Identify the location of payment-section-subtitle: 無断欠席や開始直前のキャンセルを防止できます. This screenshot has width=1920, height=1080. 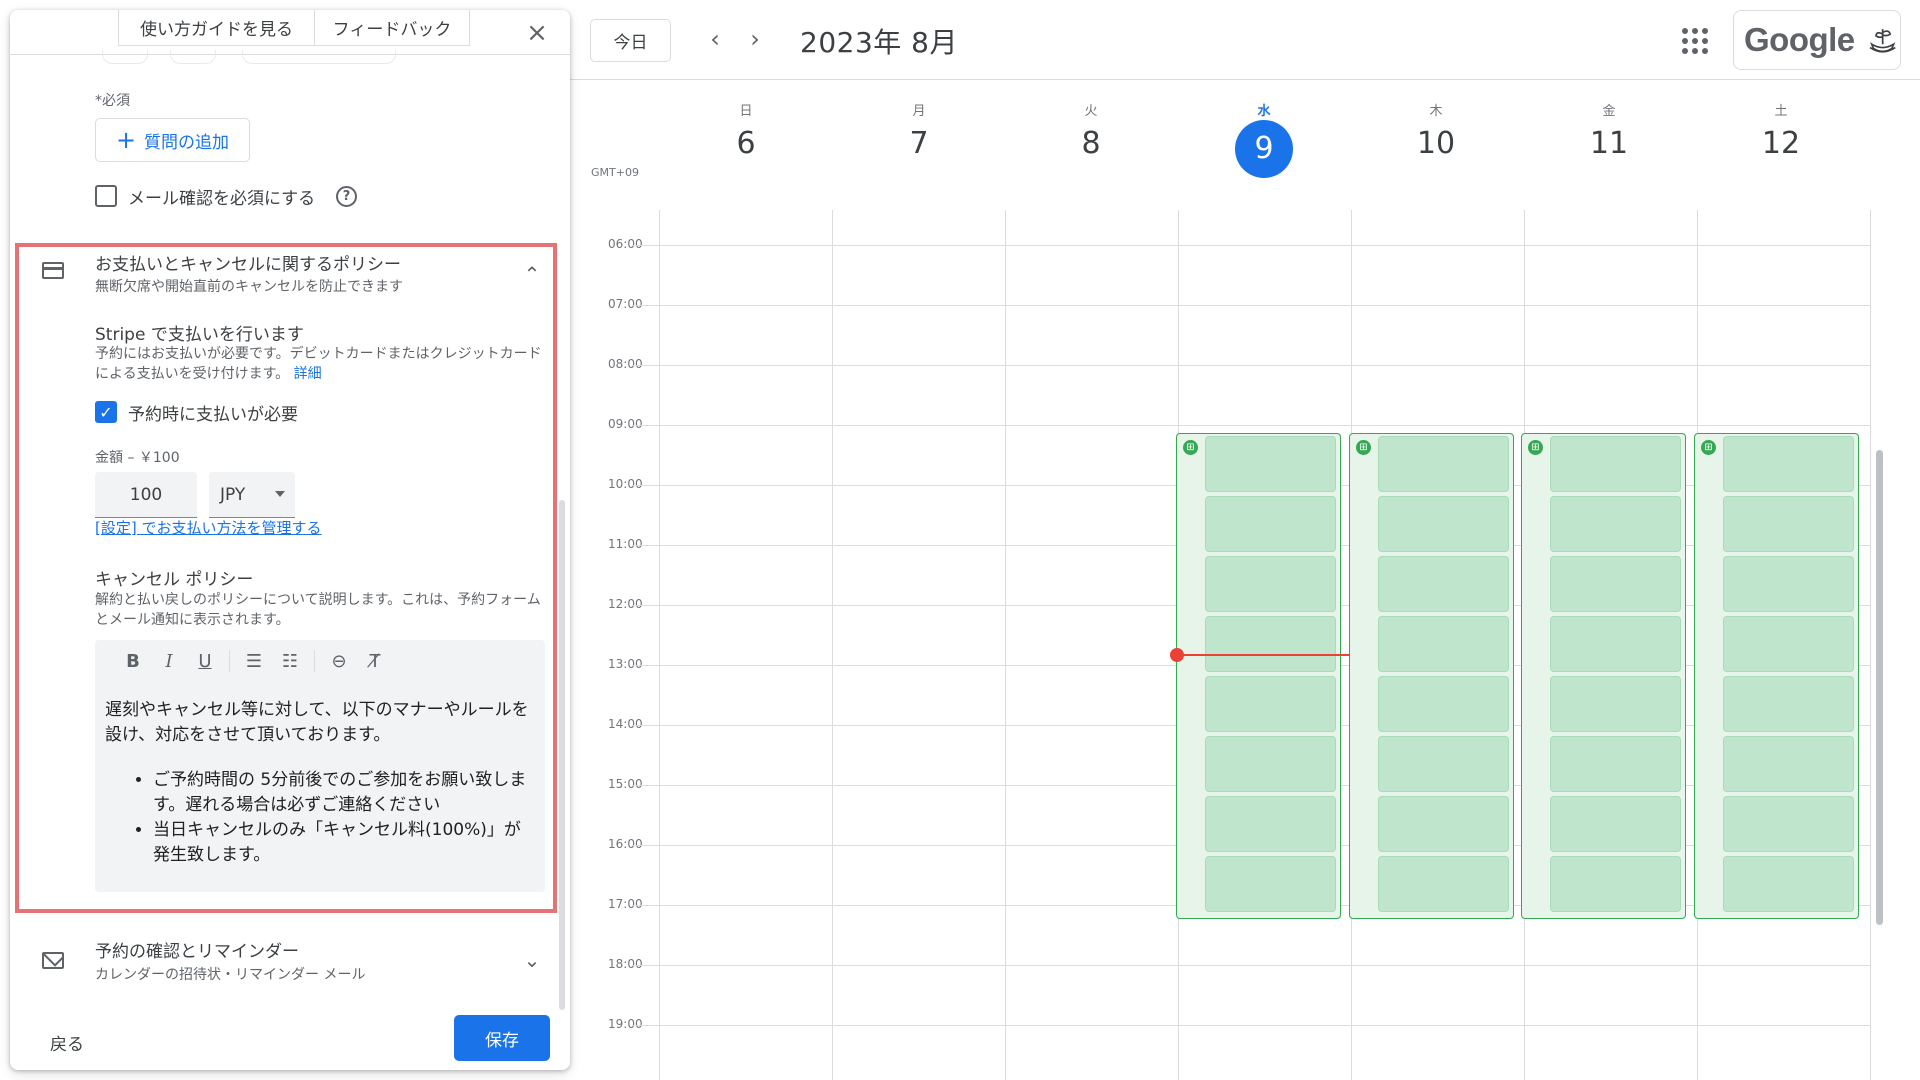
(249, 287).